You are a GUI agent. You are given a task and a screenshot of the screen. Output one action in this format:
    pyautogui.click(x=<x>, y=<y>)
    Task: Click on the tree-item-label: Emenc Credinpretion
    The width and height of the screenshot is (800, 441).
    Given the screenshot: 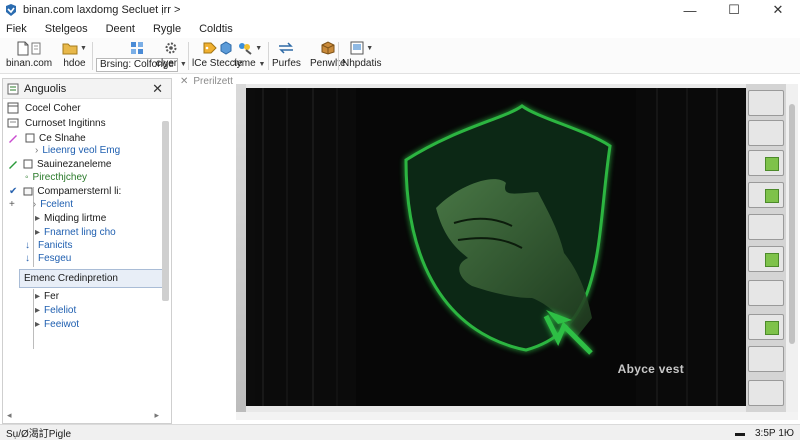 What is the action you would take?
    pyautogui.click(x=71, y=278)
    